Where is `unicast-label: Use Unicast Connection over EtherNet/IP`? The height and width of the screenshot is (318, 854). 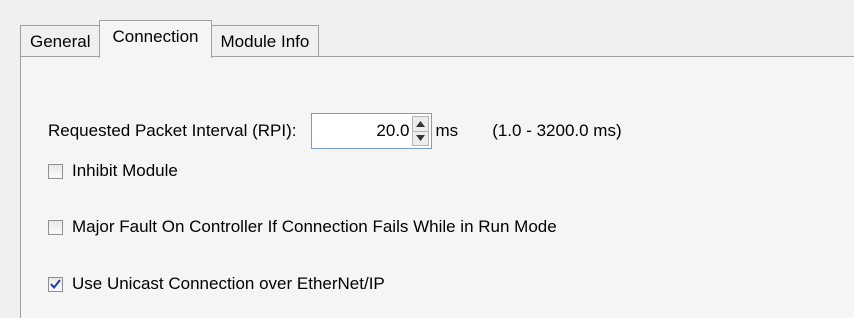 unicast-label: Use Unicast Connection over EtherNet/IP is located at coordinates (228, 283).